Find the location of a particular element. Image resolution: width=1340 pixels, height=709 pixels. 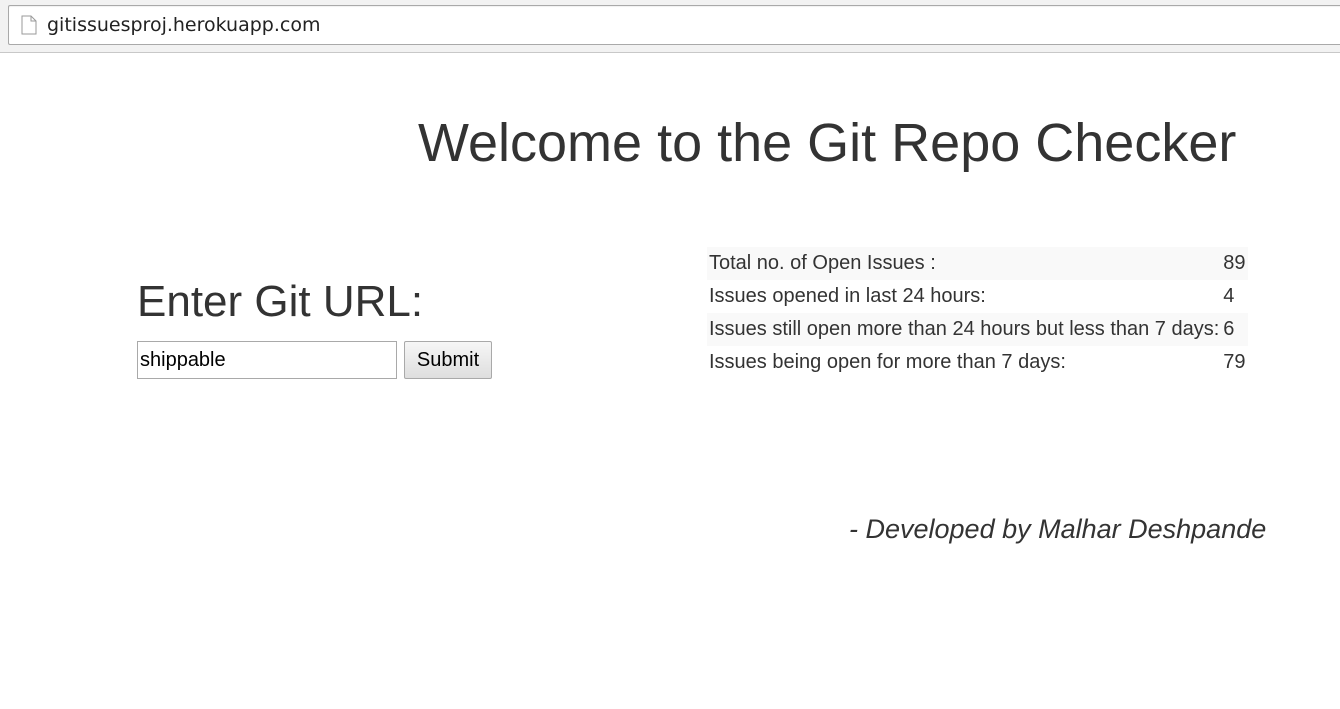

stat-label: Total no. of Open Issues : is located at coordinates (964, 263).